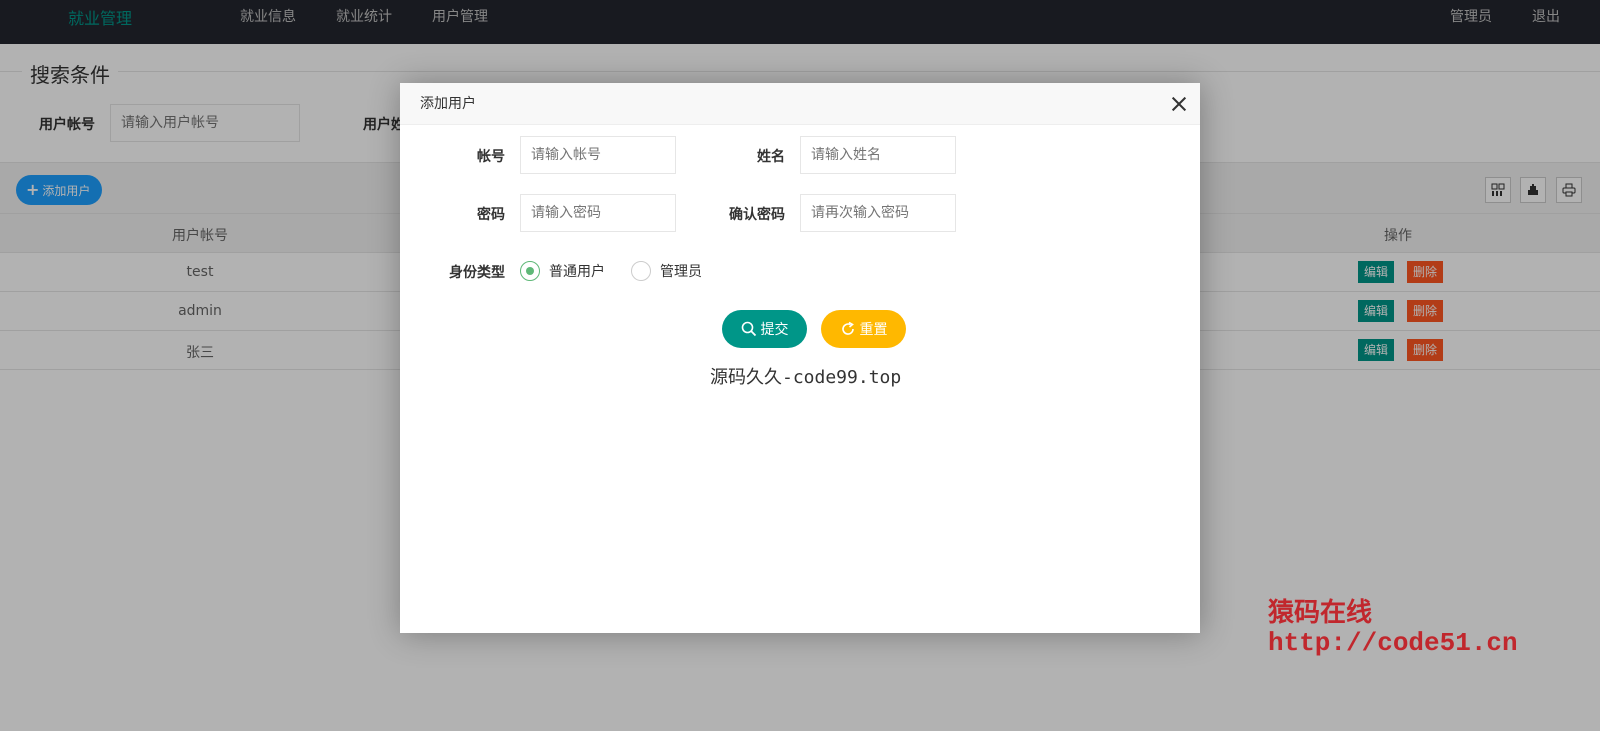  I want to click on role-radio-normal: 普通用户, so click(562, 271).